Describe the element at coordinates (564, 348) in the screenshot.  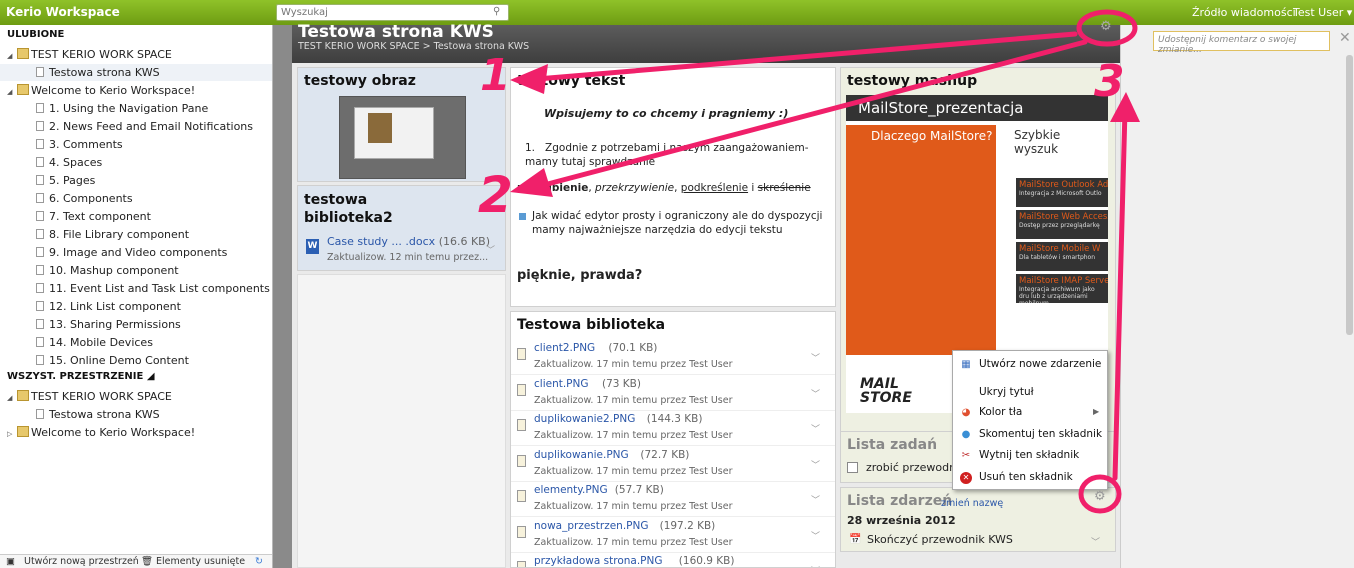
I see `file-name: client2.PNG` at that location.